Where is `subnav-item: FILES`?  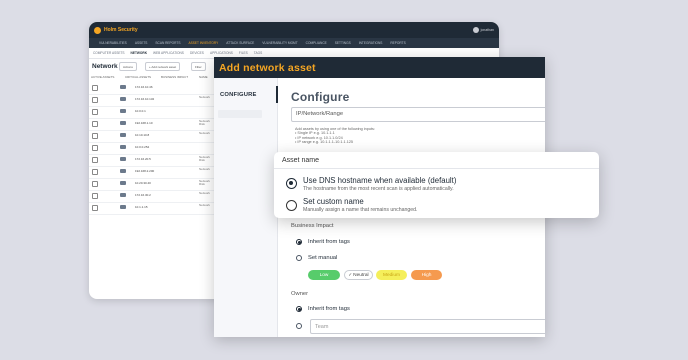 subnav-item: FILES is located at coordinates (243, 53).